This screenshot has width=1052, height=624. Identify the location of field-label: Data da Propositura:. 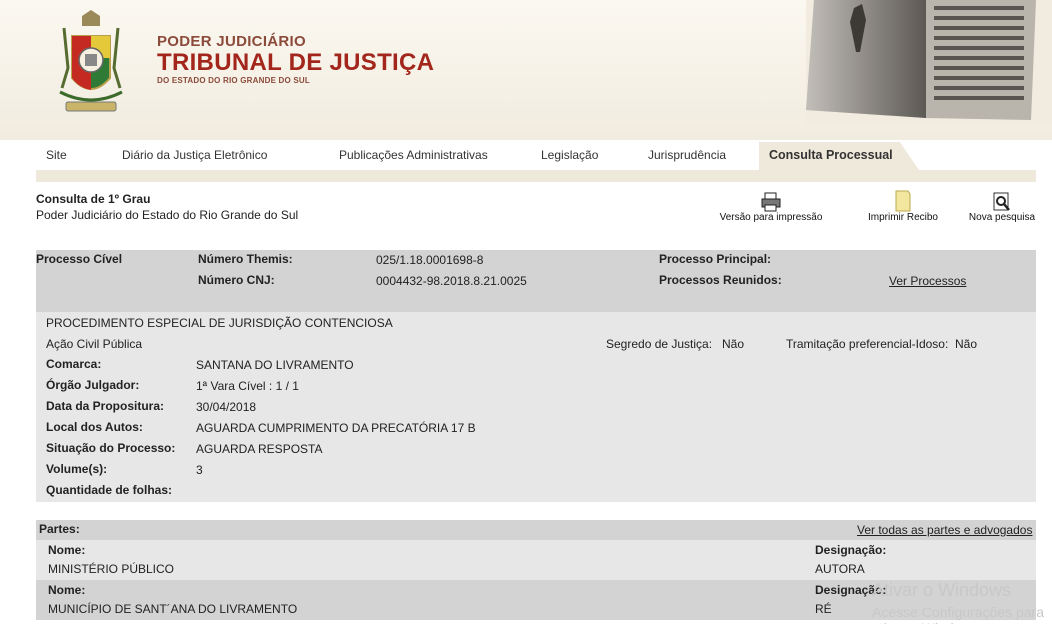
(105, 406).